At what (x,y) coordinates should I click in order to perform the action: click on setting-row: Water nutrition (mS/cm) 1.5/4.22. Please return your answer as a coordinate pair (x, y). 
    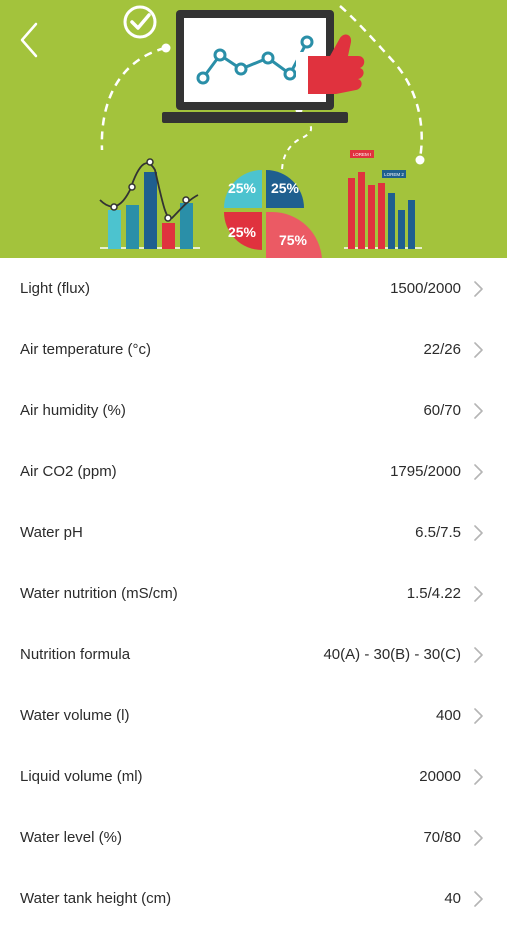
    Looking at the image, I should click on (253, 593).